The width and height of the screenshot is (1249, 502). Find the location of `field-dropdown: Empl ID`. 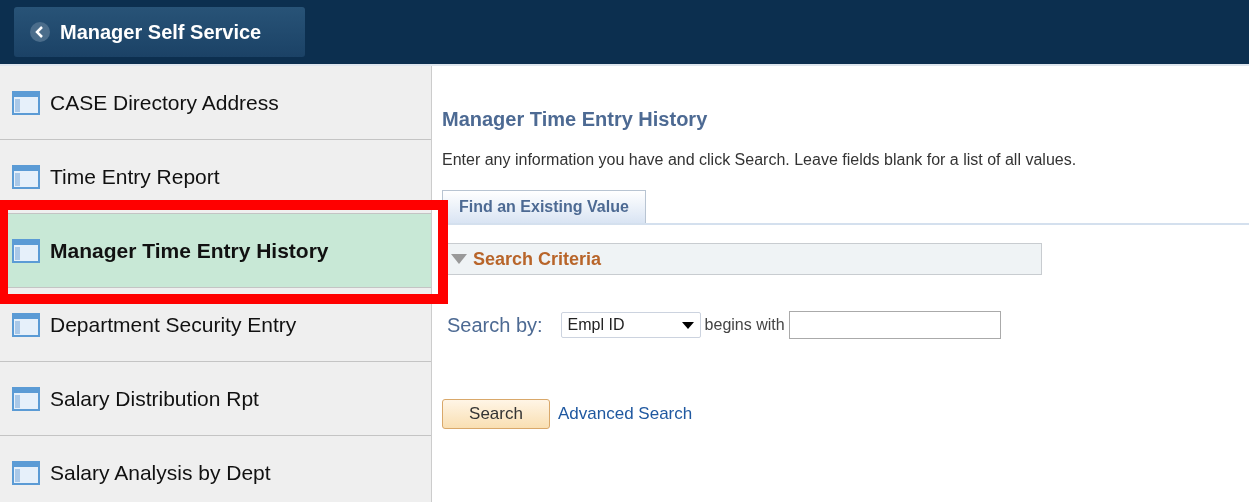

field-dropdown: Empl ID is located at coordinates (630, 325).